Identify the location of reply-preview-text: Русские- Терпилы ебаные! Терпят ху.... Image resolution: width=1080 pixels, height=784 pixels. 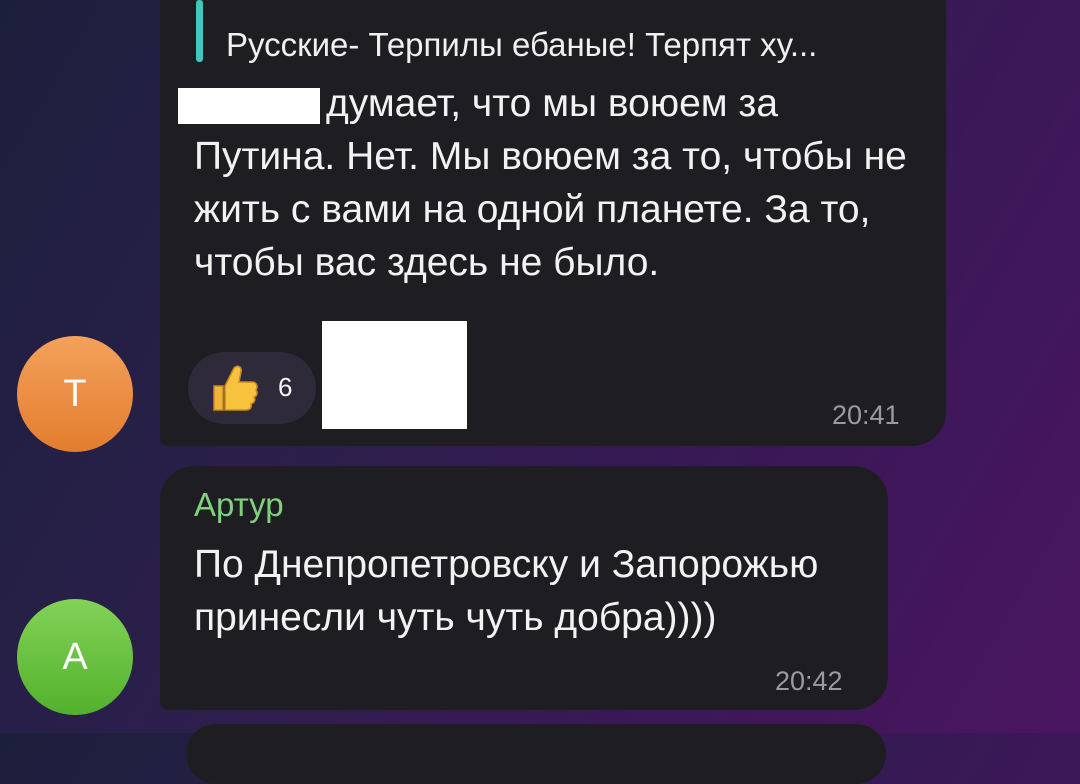
(521, 45).